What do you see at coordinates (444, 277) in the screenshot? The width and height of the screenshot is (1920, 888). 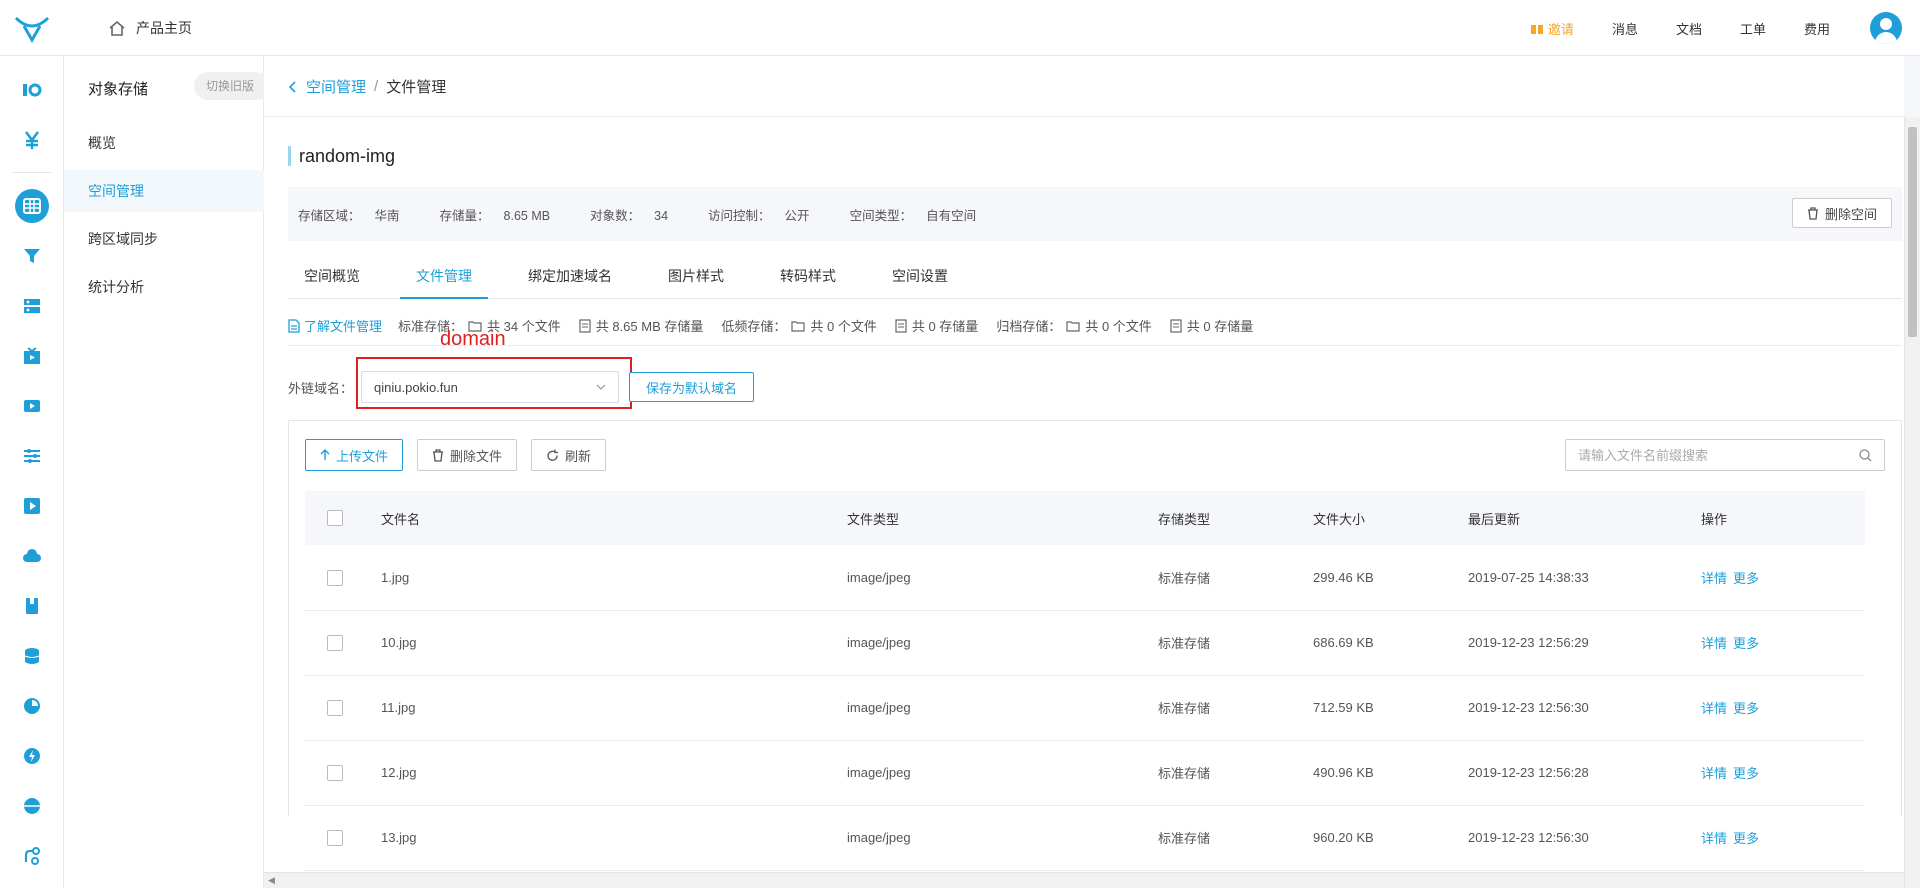 I see `tab-file-management: 文件管理` at bounding box center [444, 277].